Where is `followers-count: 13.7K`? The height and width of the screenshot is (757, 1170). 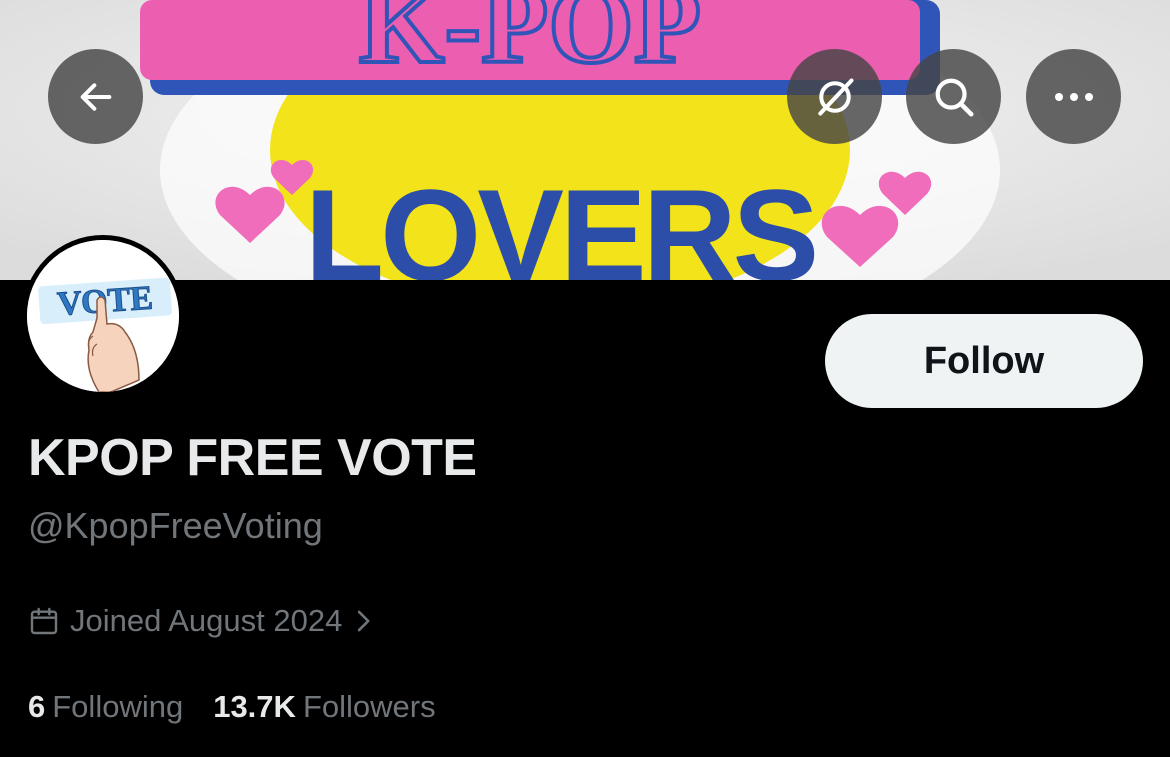
followers-count: 13.7K is located at coordinates (254, 706).